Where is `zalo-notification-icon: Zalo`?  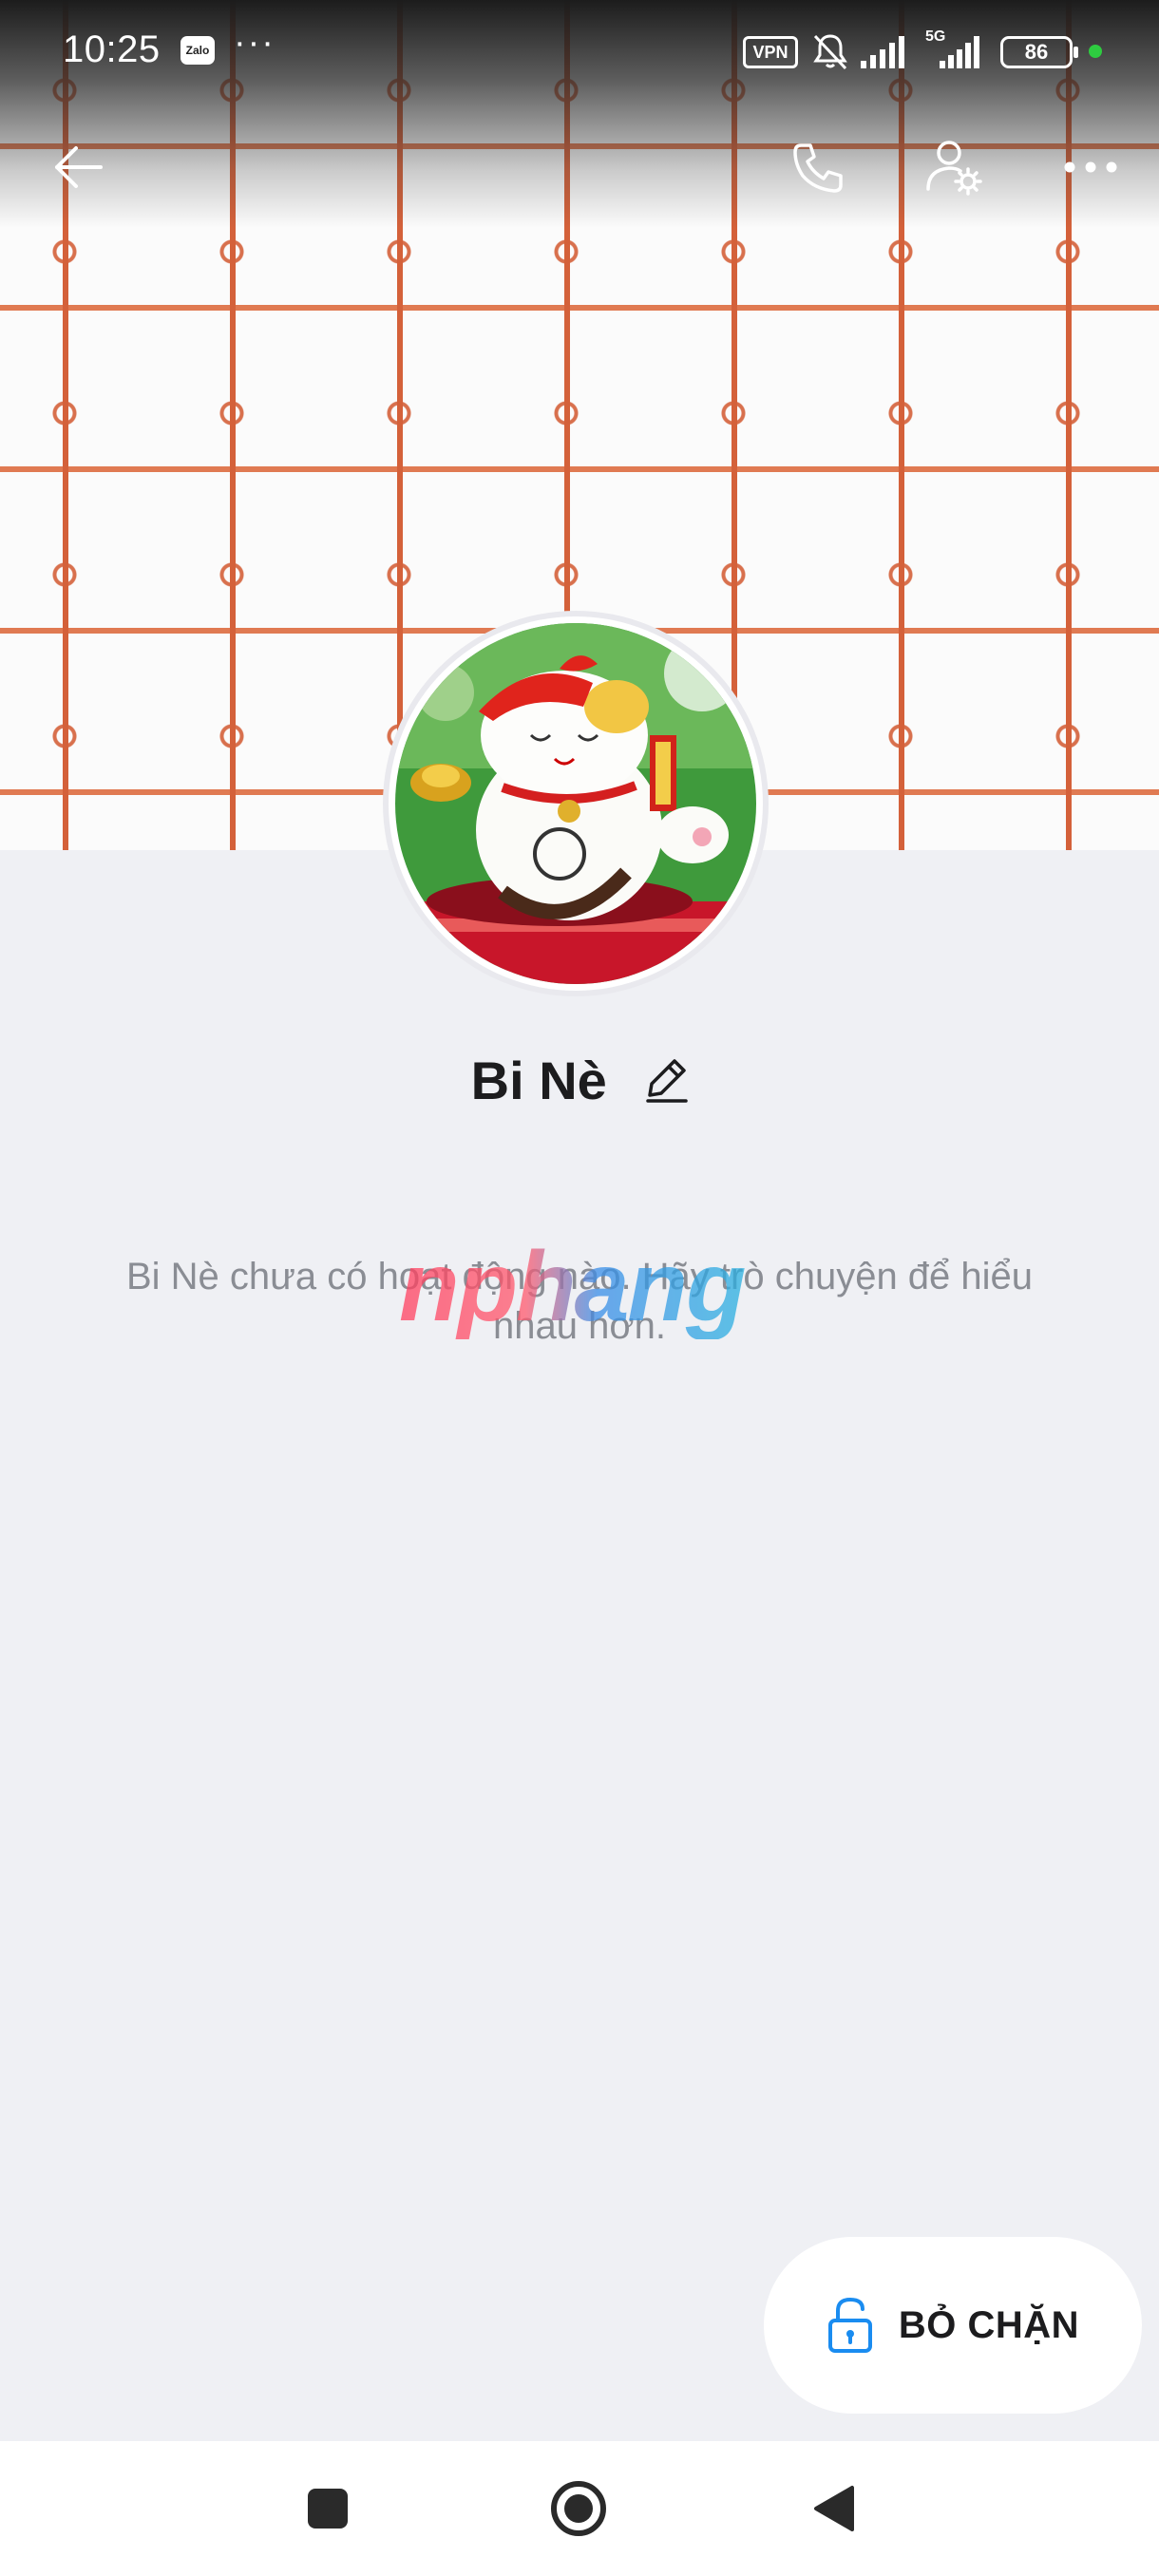 zalo-notification-icon: Zalo is located at coordinates (197, 50).